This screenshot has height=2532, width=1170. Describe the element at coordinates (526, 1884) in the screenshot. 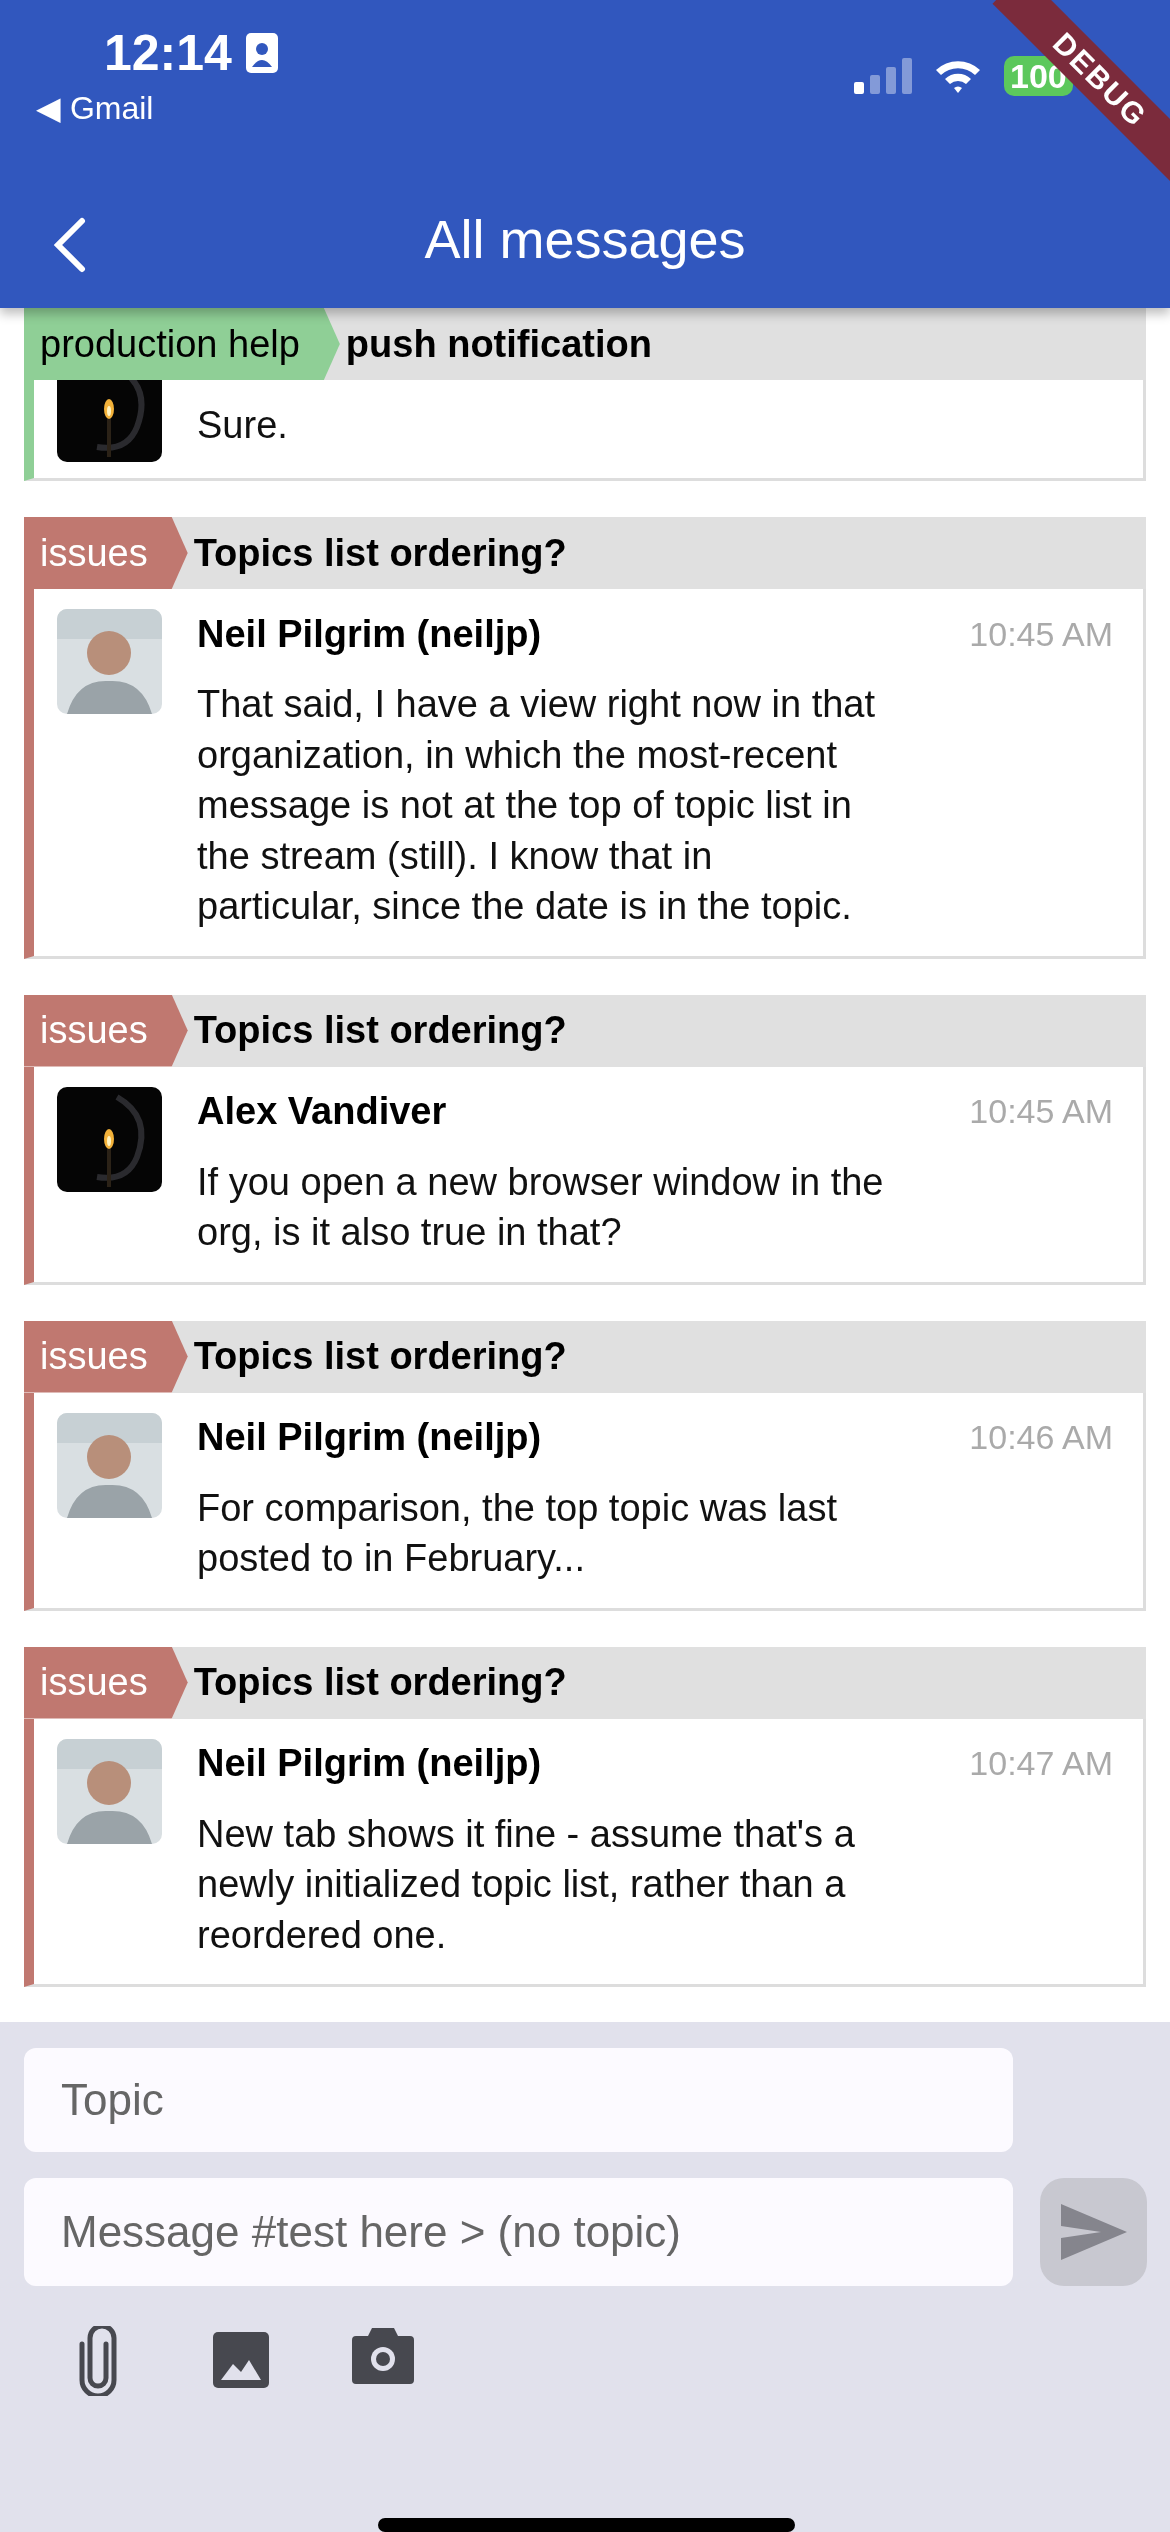

I see `message-text: New tab shows it fine - assume that's a newly initialized topic list, rather than a reordered one.` at that location.